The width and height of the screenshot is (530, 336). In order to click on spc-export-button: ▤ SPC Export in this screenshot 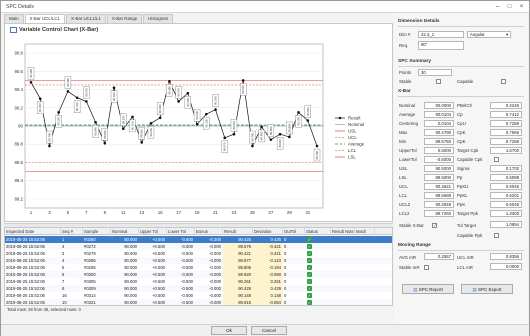, I will do `click(487, 289)`.